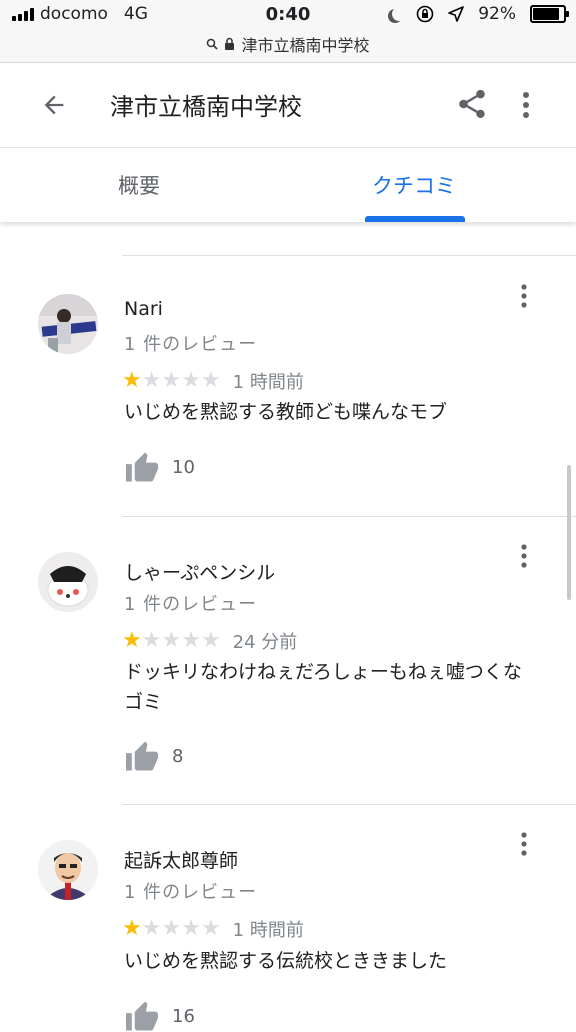 Image resolution: width=576 pixels, height=1032 pixels. I want to click on share-button, so click(472, 104).